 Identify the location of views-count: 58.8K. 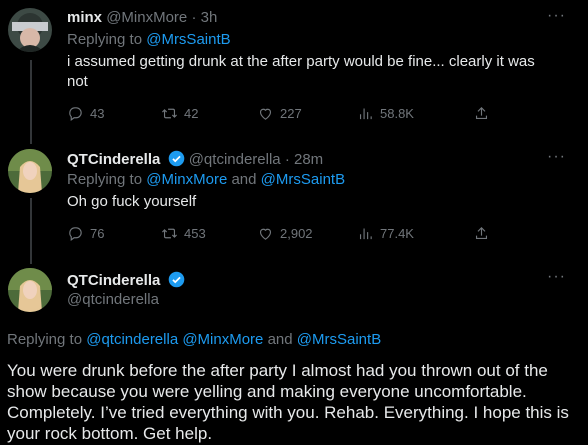
(397, 113).